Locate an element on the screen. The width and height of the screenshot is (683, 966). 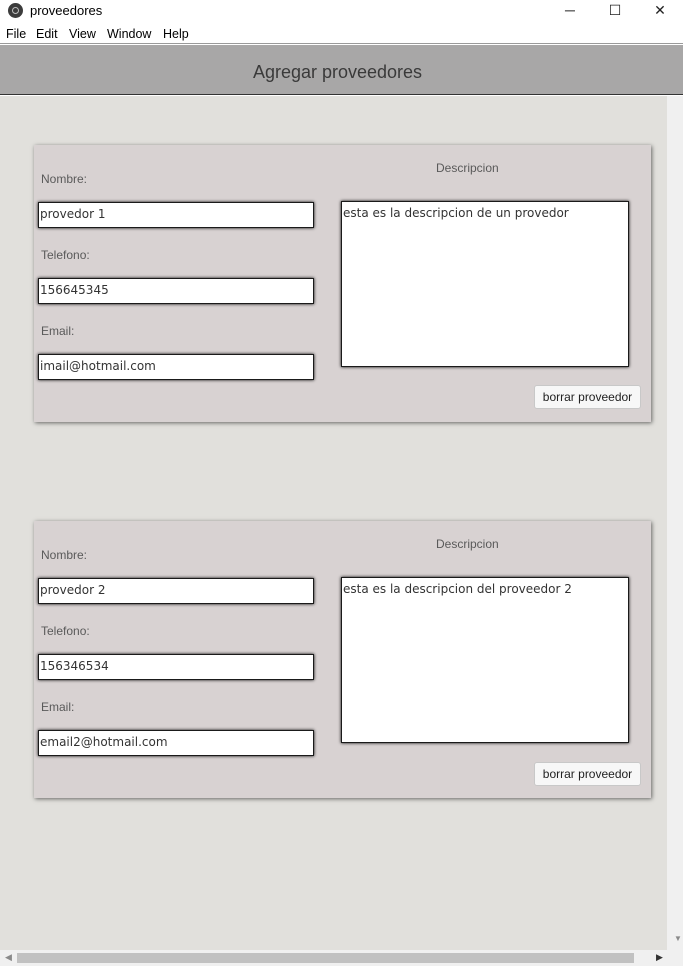
window-title: proveedores is located at coordinates (66, 10).